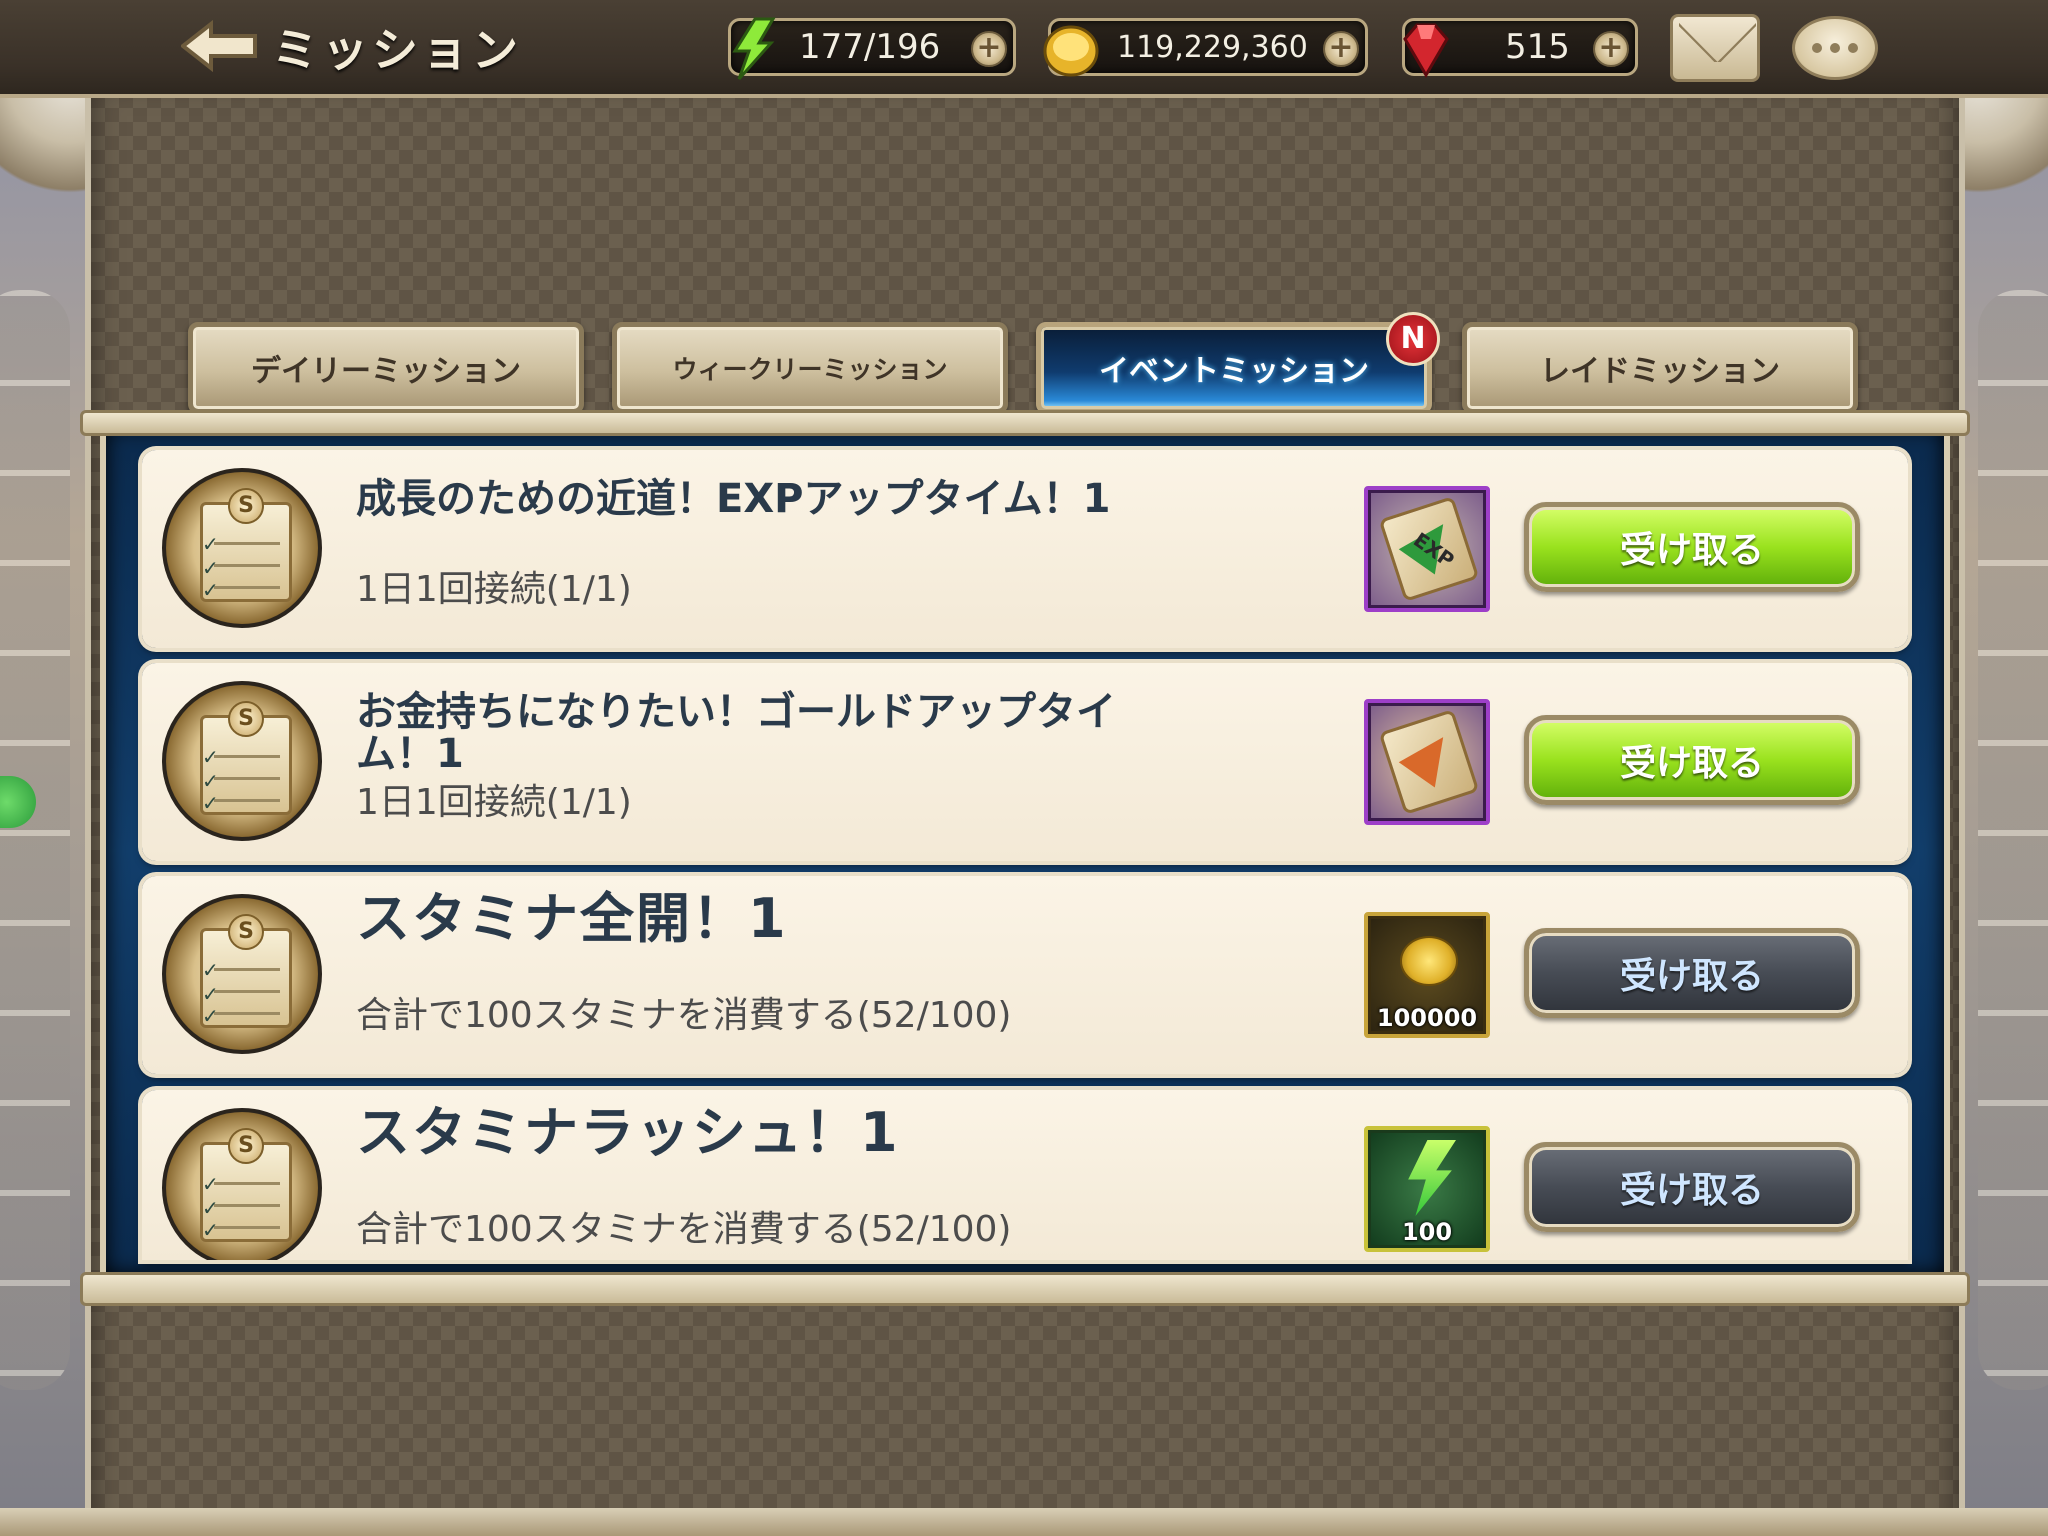 The image size is (2048, 1536). I want to click on mission-title: 成長のための近道！EXPアップタイム！1, so click(733, 499).